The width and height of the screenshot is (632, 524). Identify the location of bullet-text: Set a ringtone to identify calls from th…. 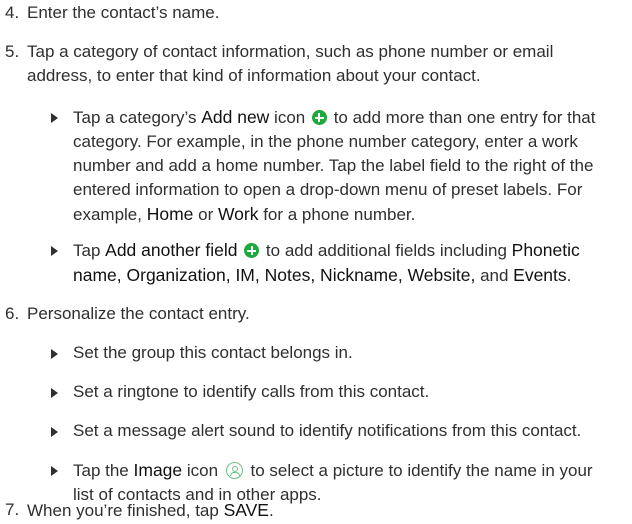
(251, 391).